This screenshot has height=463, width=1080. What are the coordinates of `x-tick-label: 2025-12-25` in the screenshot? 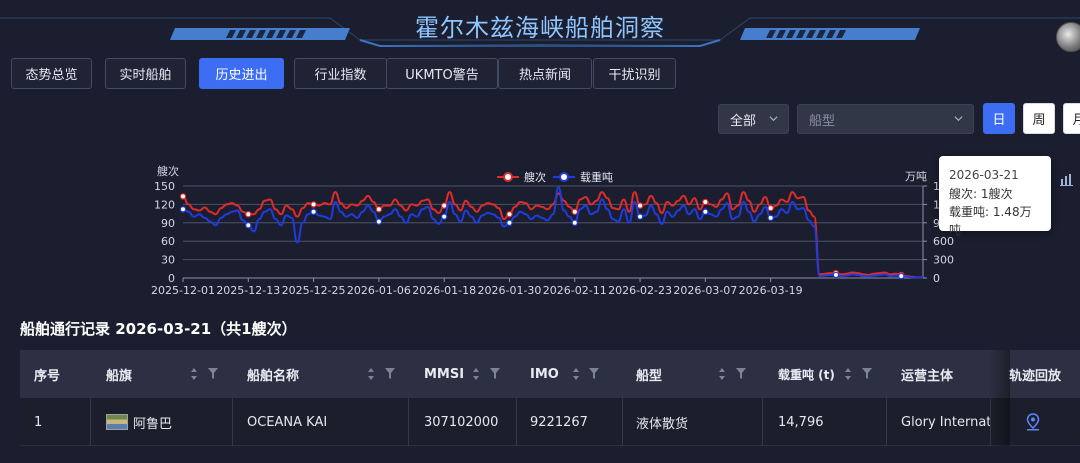 It's located at (314, 290).